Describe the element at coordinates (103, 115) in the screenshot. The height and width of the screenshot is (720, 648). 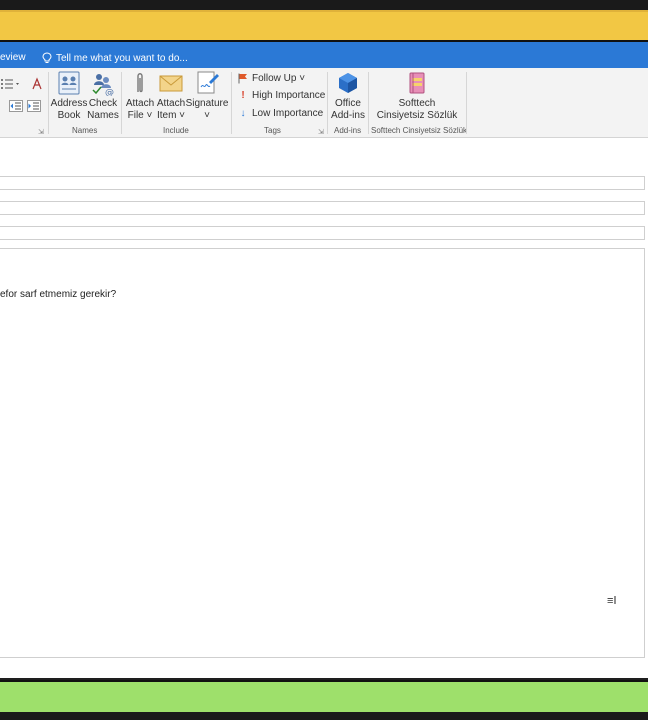
I see `check-names-label-2: Names` at that location.